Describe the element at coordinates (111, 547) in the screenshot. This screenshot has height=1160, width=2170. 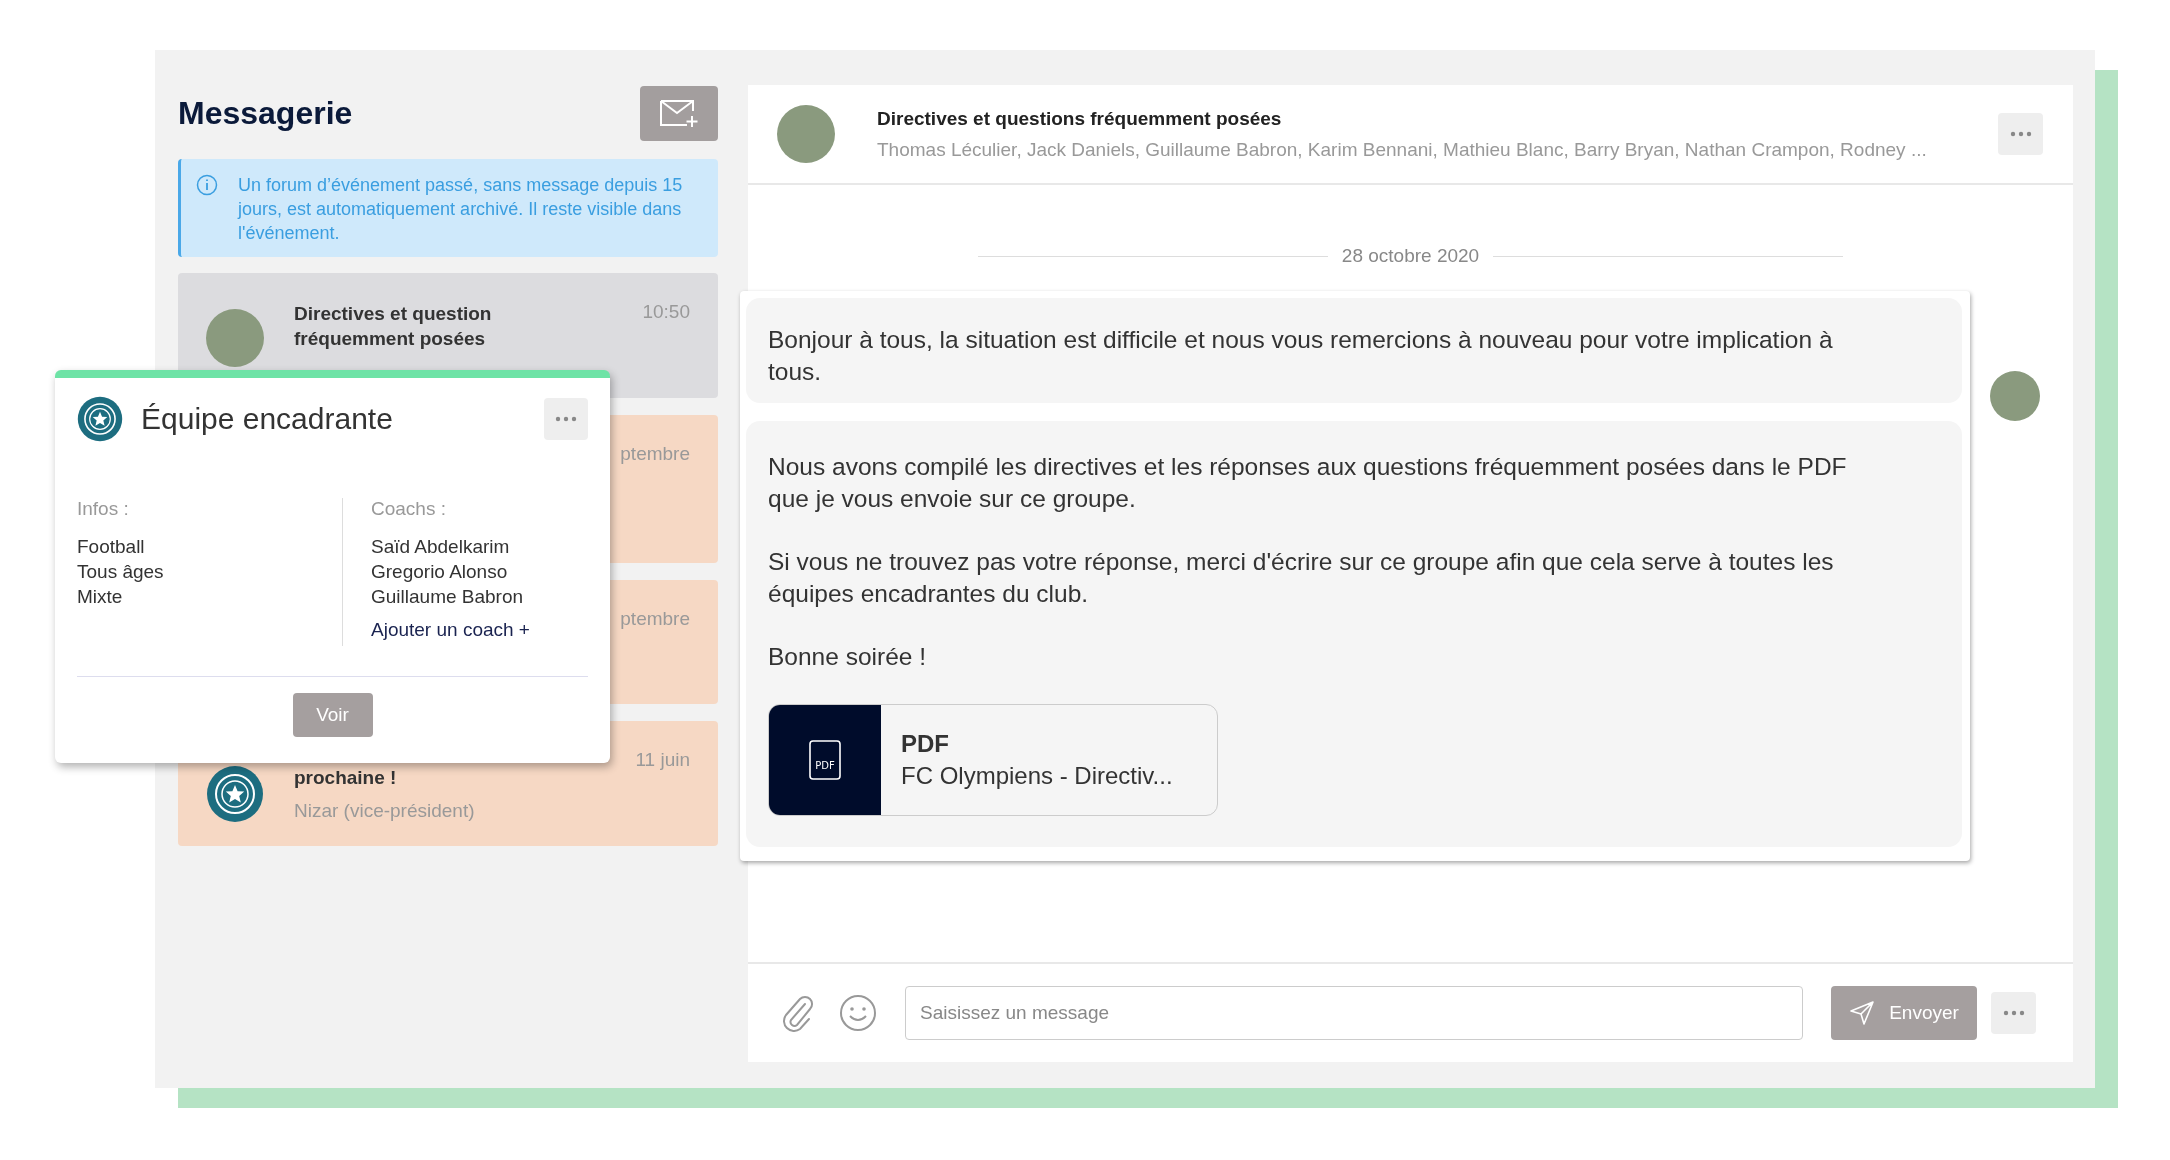
I see `info-value: Football` at that location.